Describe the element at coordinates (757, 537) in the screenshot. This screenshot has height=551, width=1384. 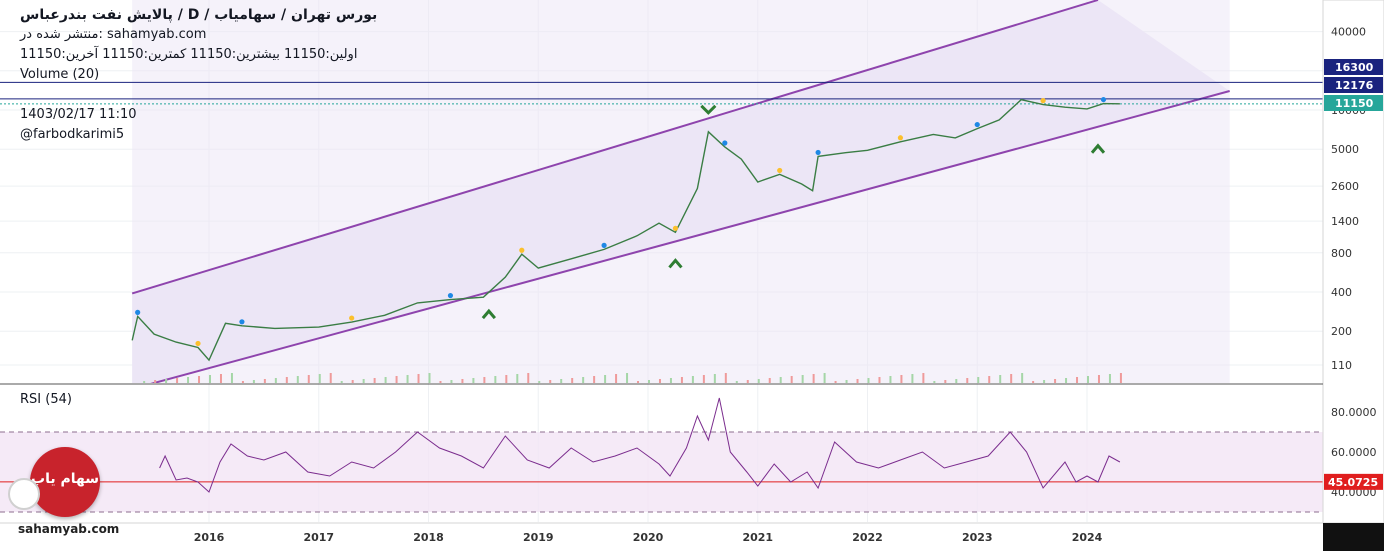
I see `year-tick-label: 2021` at that location.